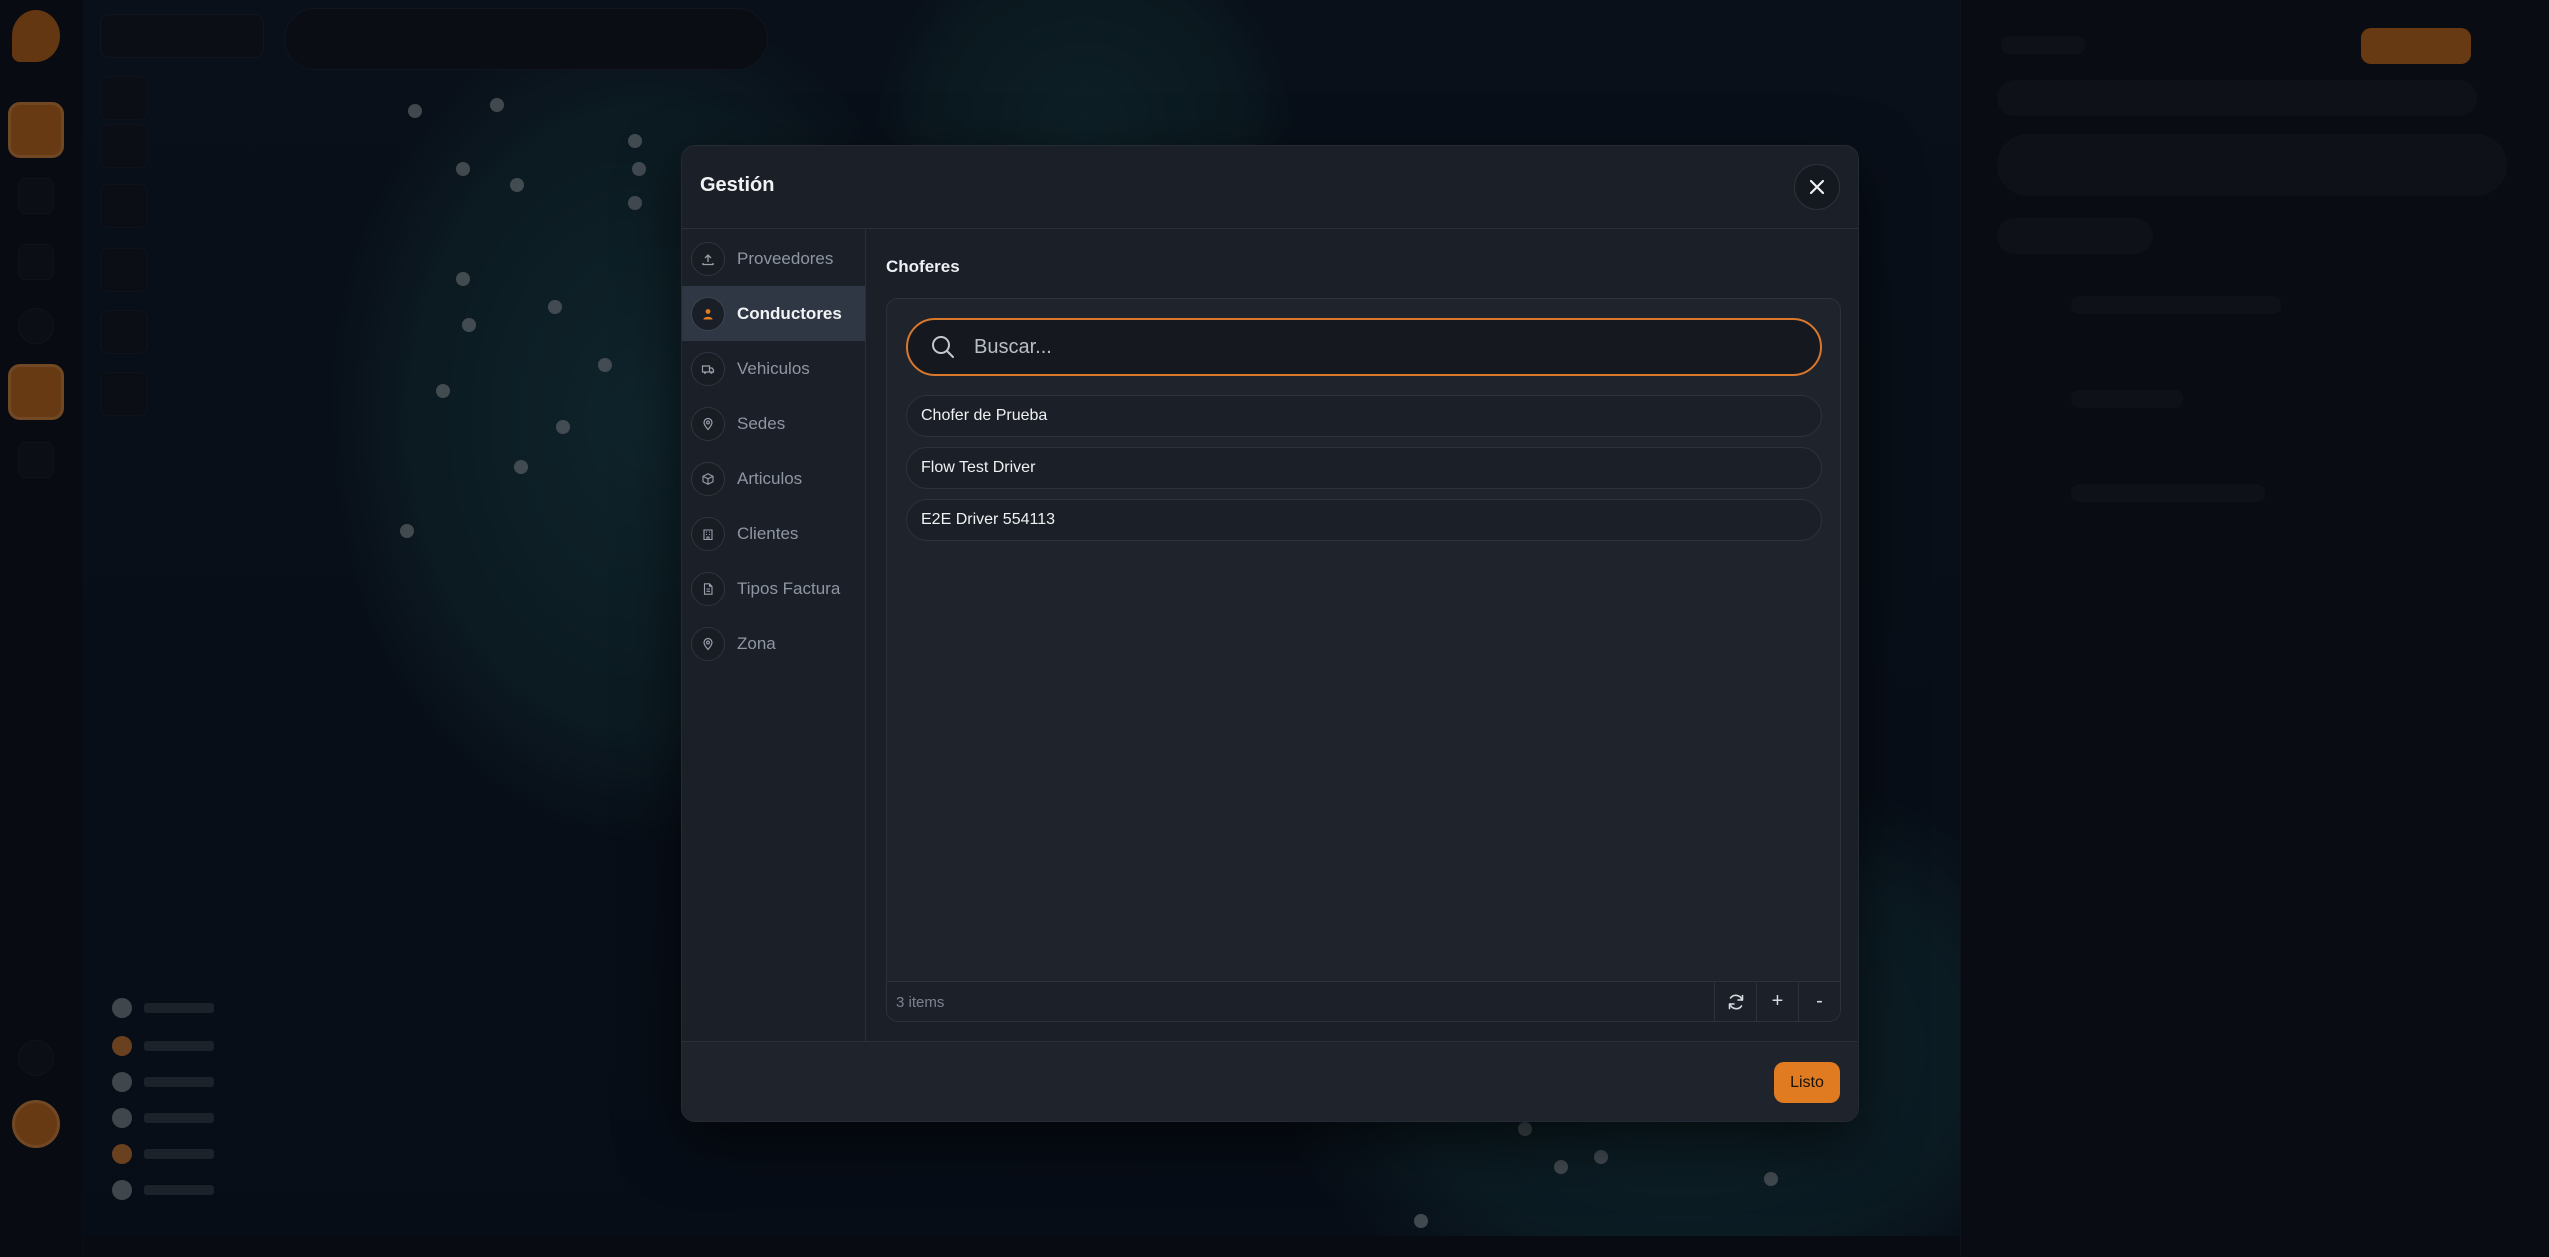  I want to click on done-button: Listo, so click(1807, 1082).